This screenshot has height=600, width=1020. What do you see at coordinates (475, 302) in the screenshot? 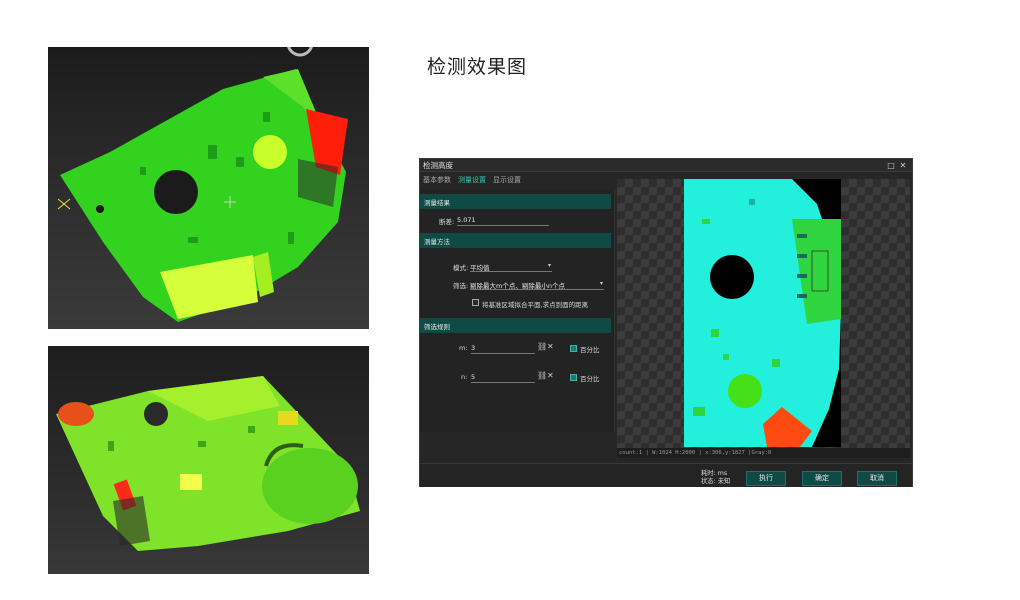
I see `fit-plane-checkbox` at bounding box center [475, 302].